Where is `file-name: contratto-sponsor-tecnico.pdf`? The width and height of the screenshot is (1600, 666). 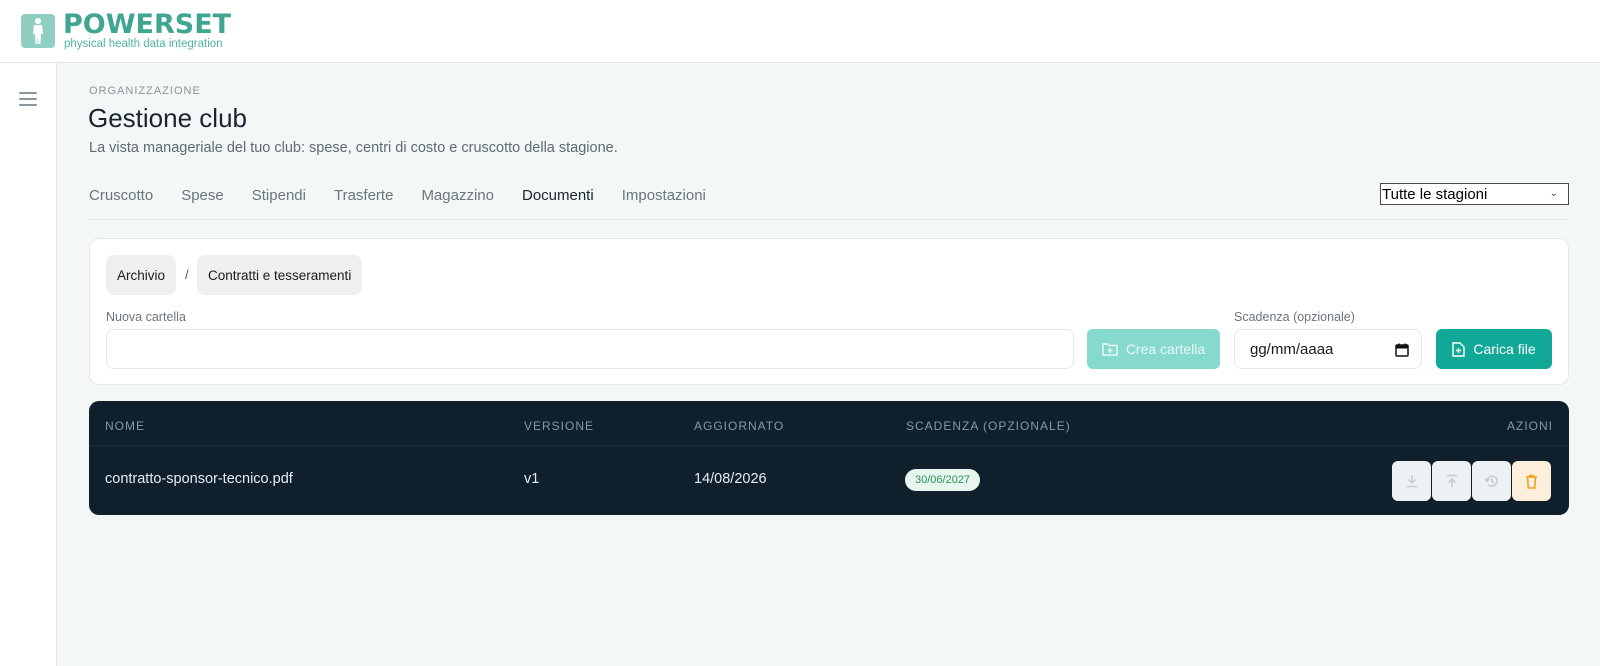 file-name: contratto-sponsor-tecnico.pdf is located at coordinates (199, 479).